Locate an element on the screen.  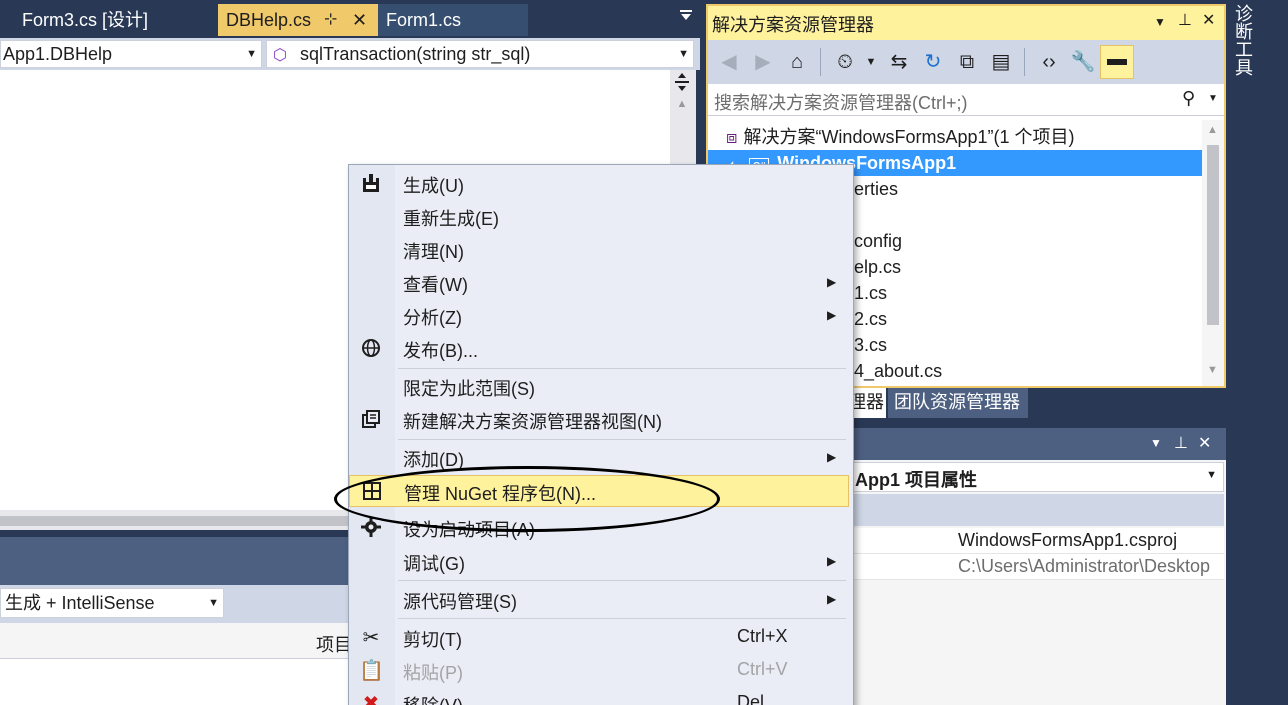
menu-item-view: 查看(W) ▶ is located at coordinates (599, 283).